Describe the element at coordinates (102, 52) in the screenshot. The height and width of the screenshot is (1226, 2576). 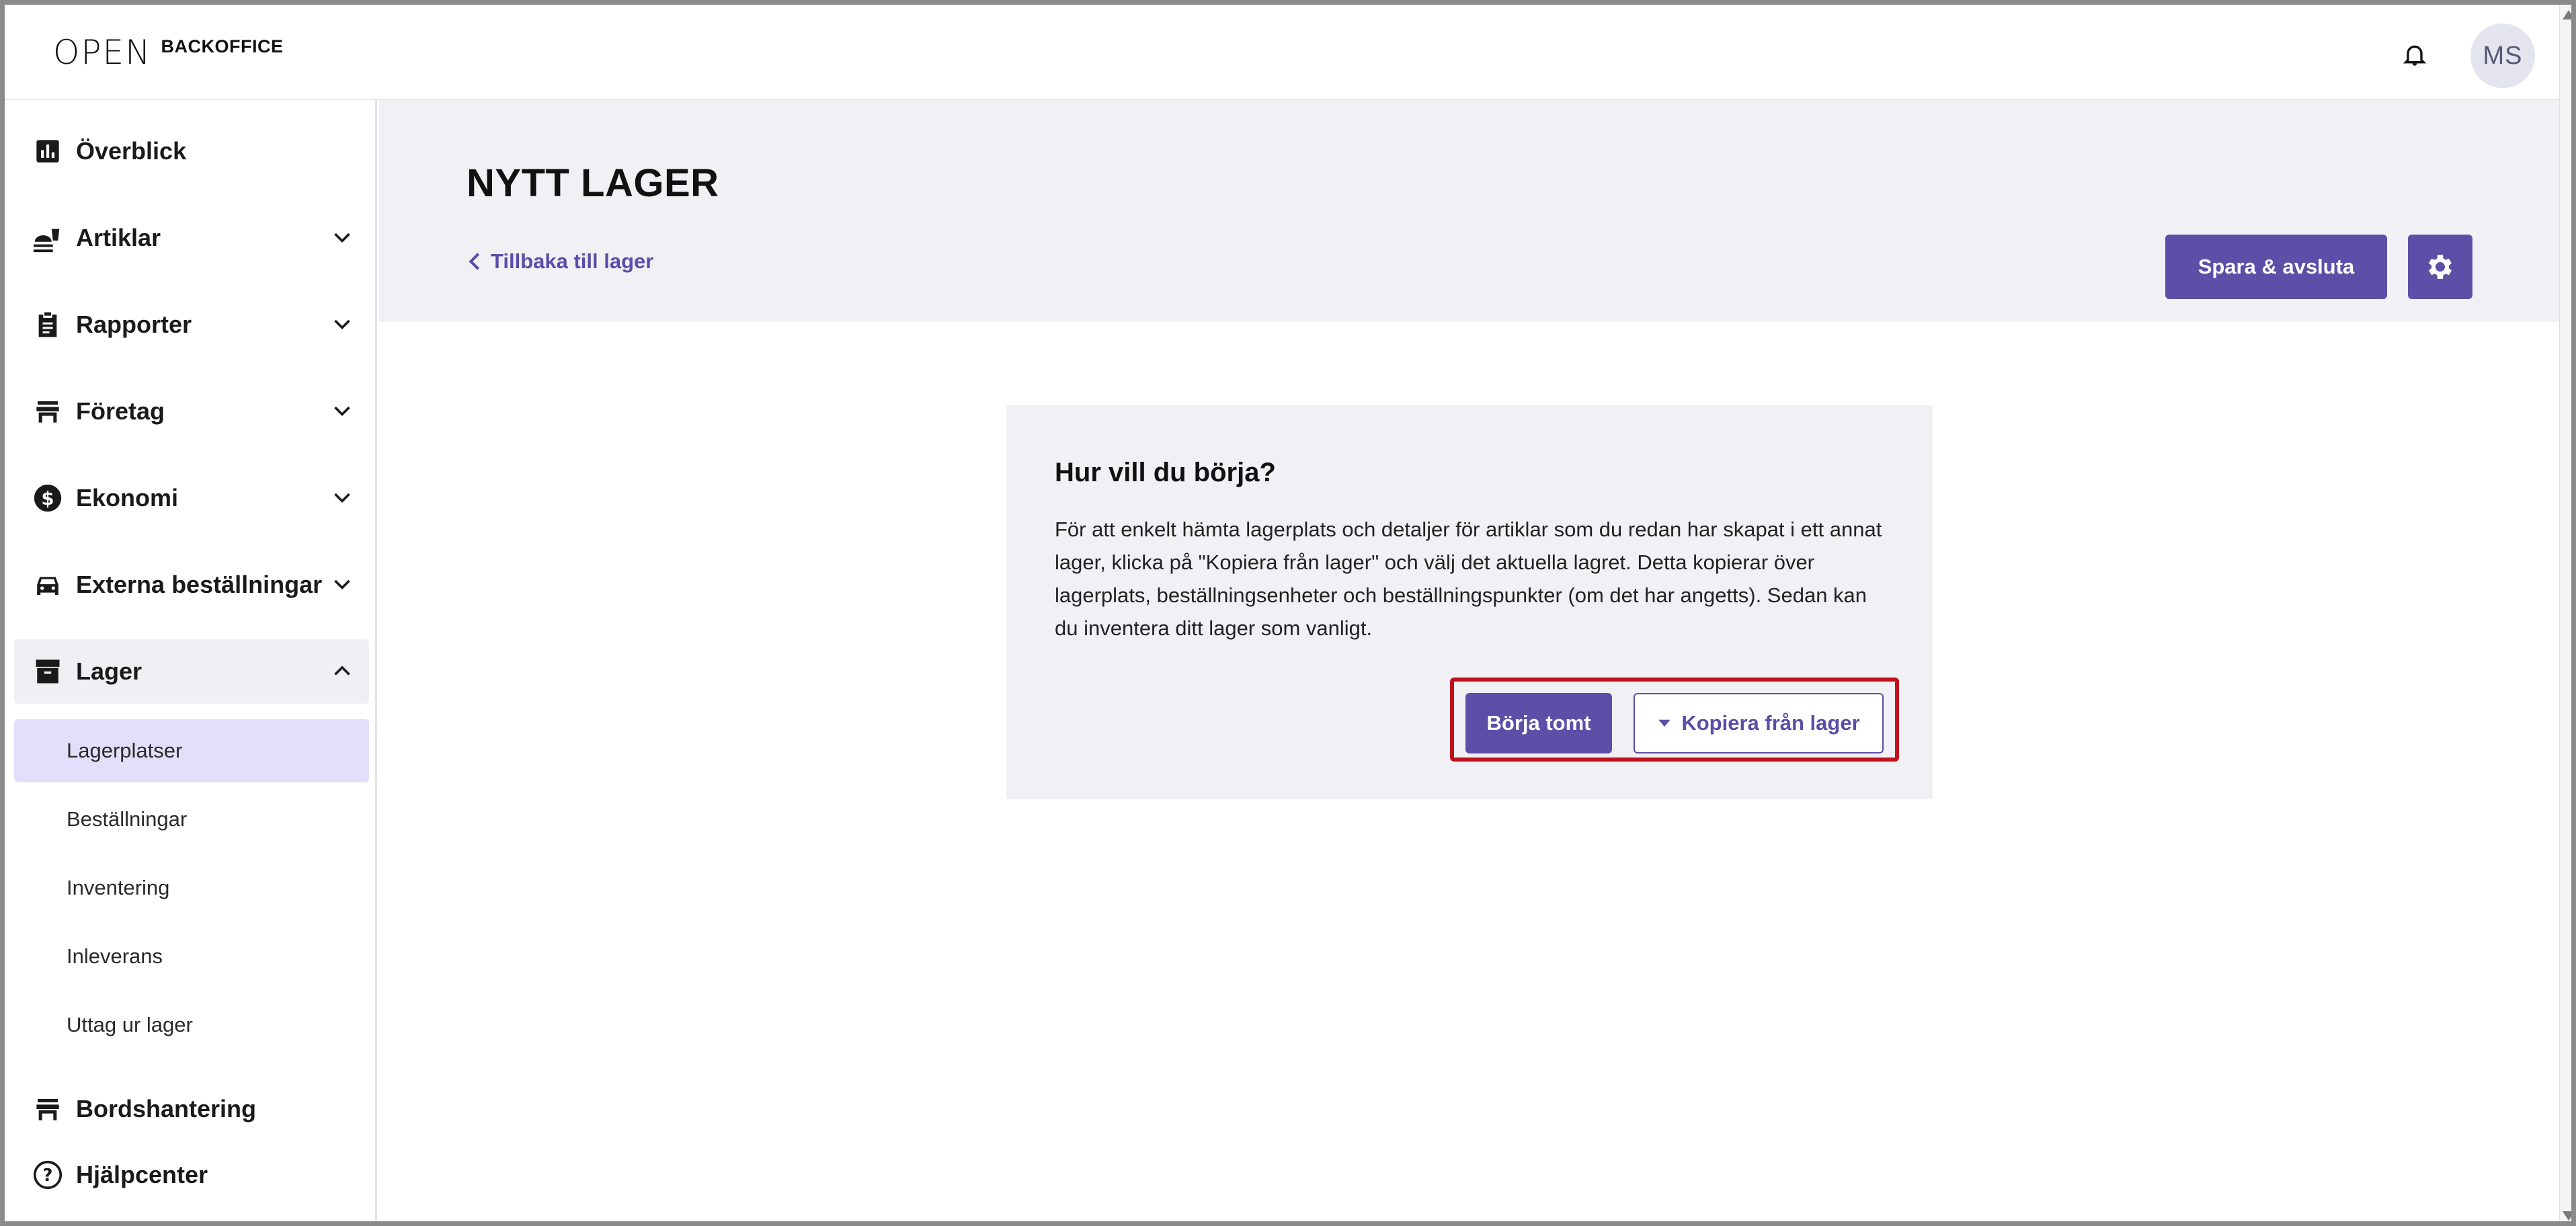
I see `logo-mark: OPEN` at that location.